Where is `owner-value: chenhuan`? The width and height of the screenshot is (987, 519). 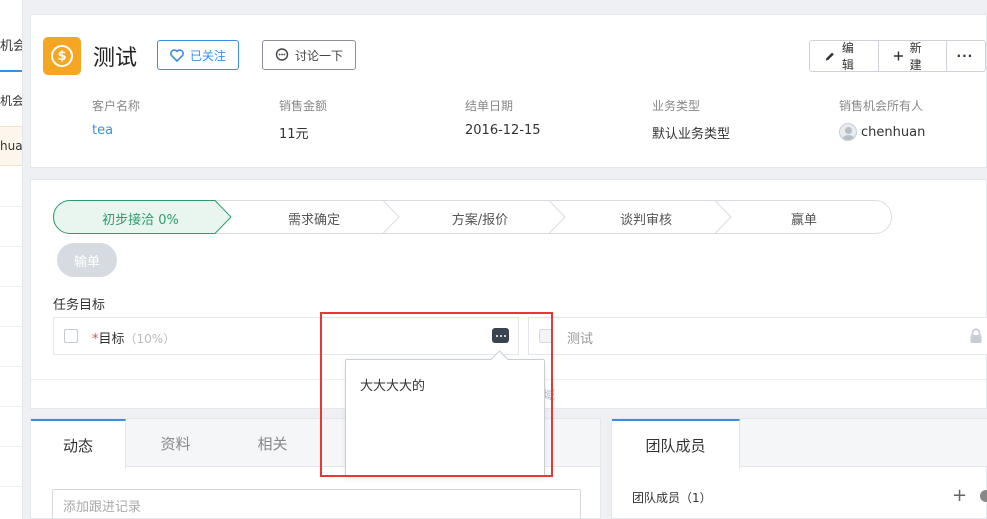
owner-value: chenhuan is located at coordinates (882, 132).